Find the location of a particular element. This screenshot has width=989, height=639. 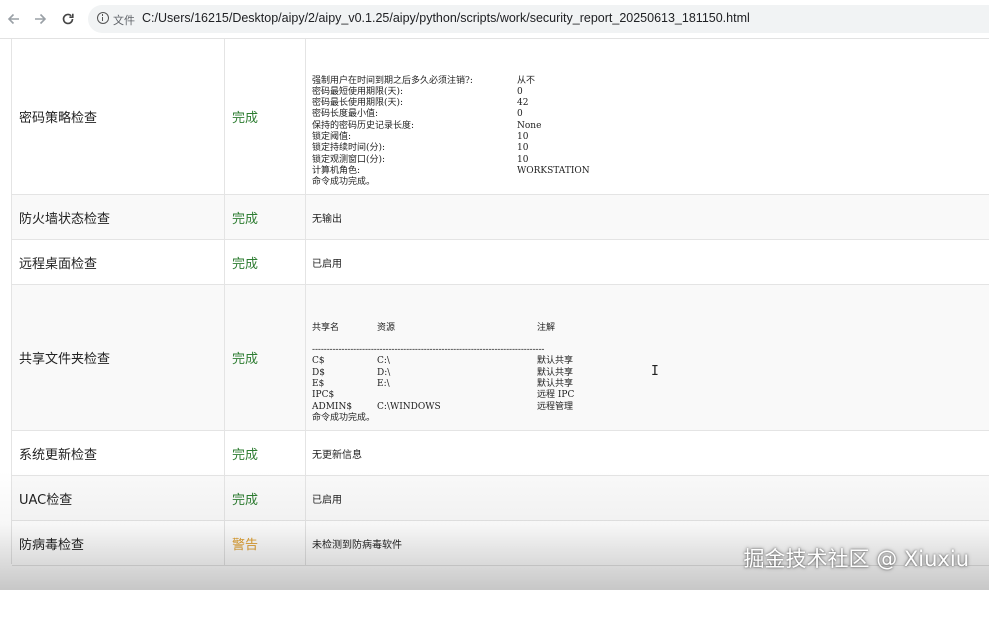

info-icon is located at coordinates (103, 18).